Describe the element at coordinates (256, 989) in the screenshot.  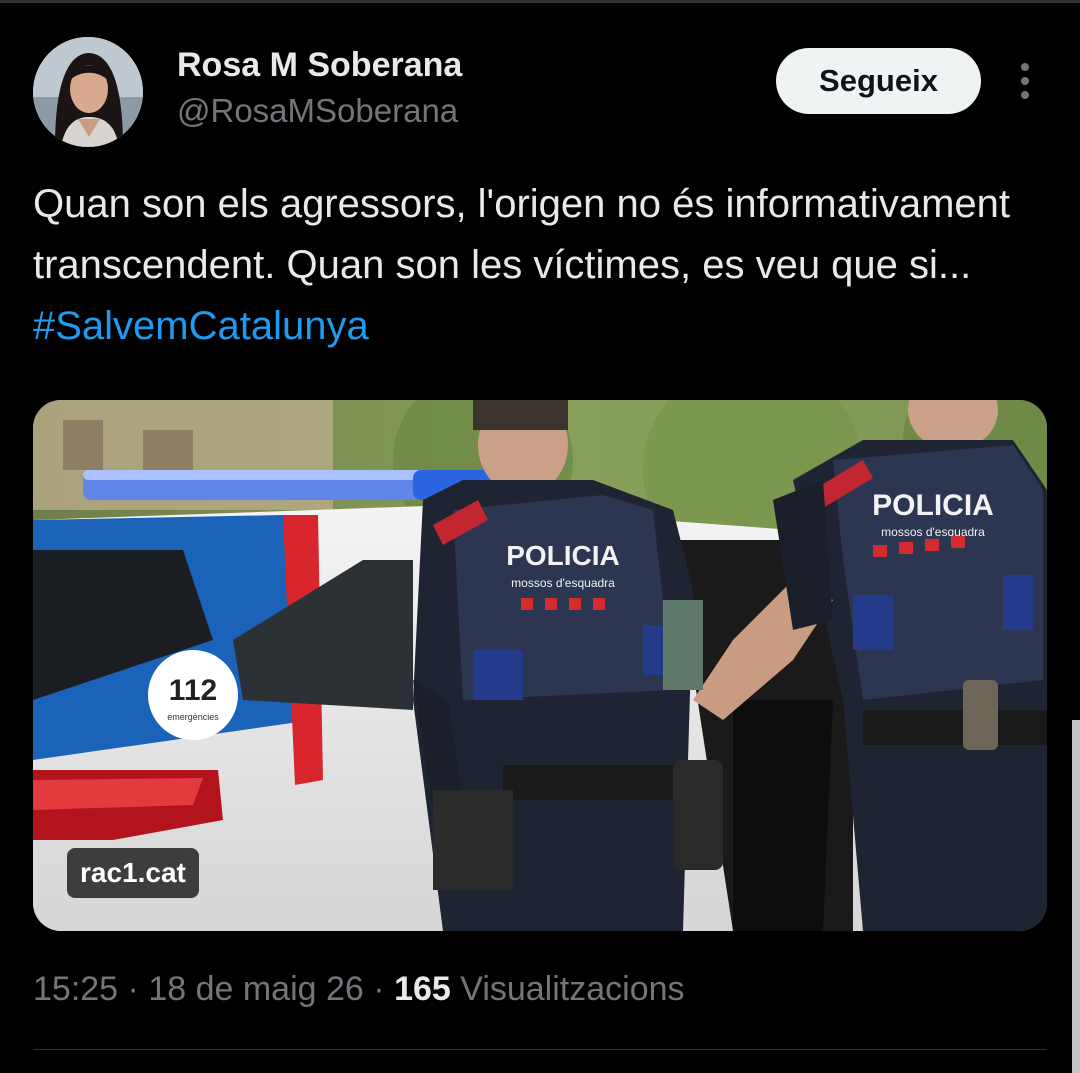
I see `tweet-date: 18 de maig 26` at that location.